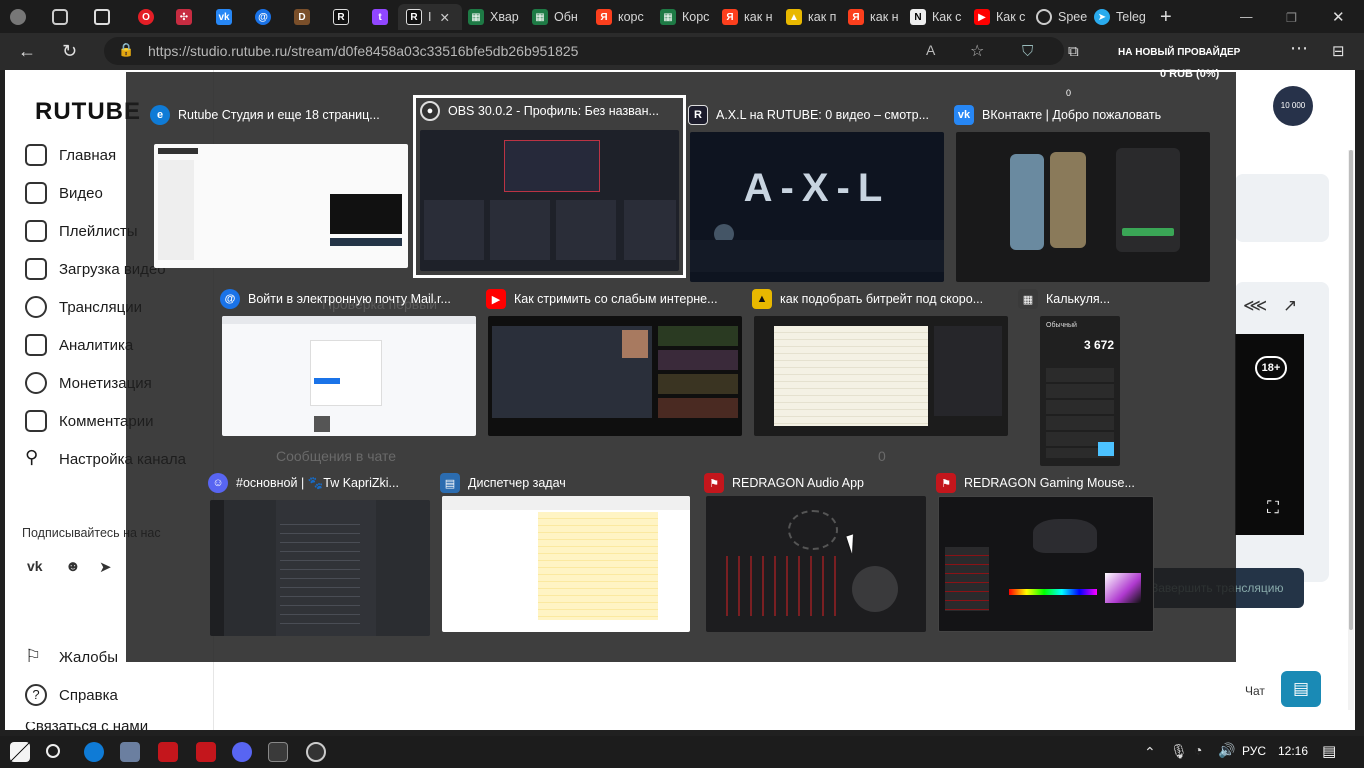  What do you see at coordinates (882, 456) in the screenshot?
I see `bg-chat-count: 0` at bounding box center [882, 456].